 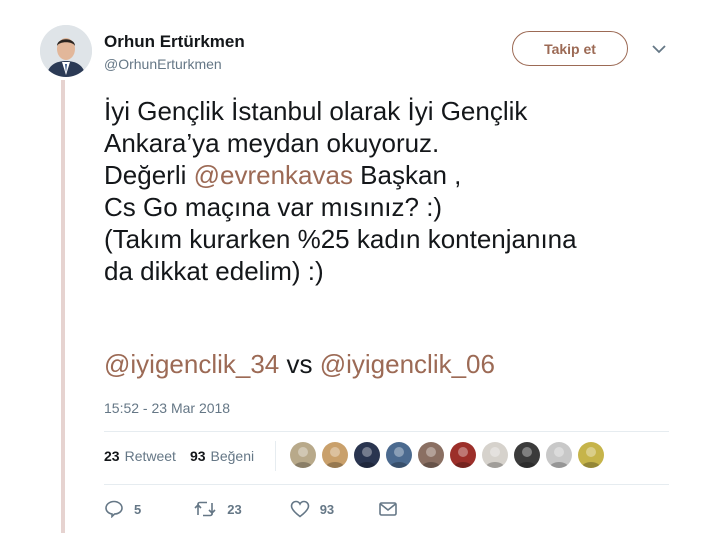 What do you see at coordinates (179, 456) in the screenshot?
I see `tweet-stats: 23 Retweet 93 Beğeni` at bounding box center [179, 456].